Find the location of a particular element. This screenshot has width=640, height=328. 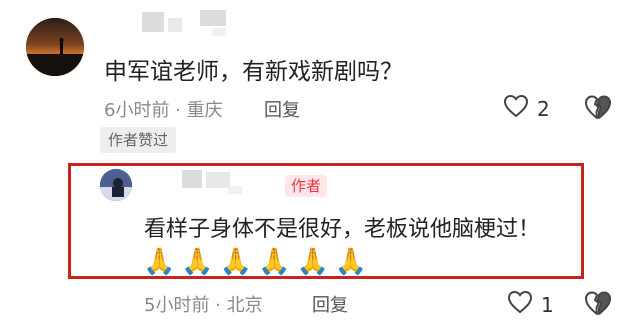

author-liked-badge: 作者赞过 is located at coordinates (138, 140).